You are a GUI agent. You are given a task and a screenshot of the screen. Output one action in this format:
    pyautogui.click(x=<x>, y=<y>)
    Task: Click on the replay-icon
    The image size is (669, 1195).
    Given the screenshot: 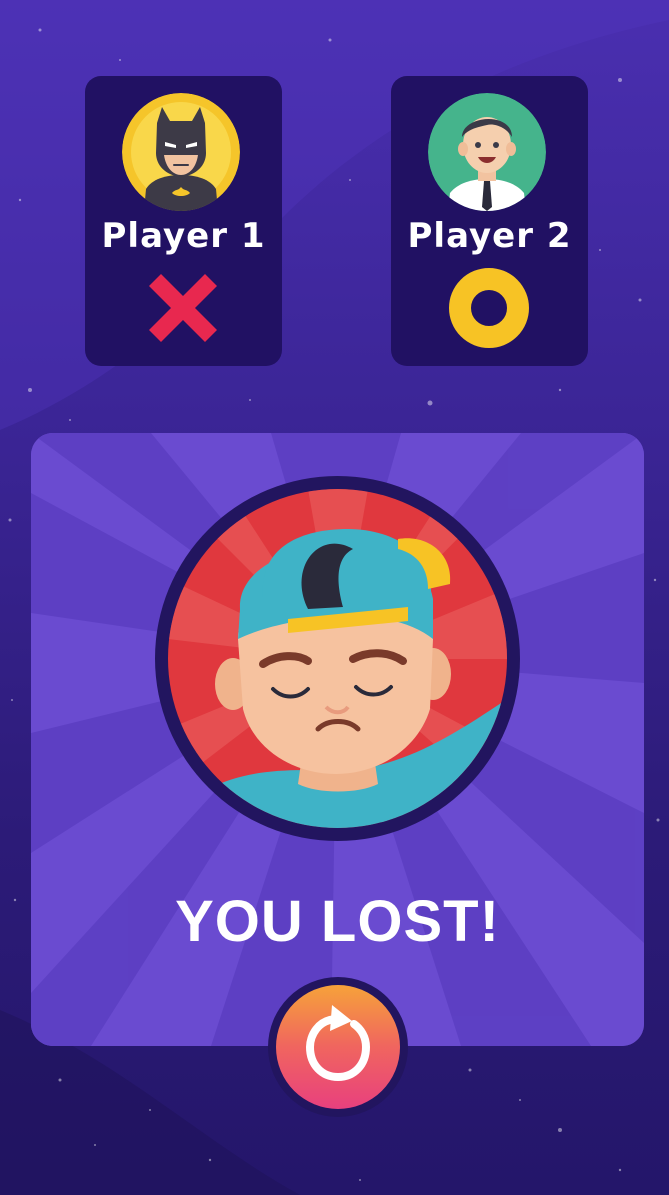 What is the action you would take?
    pyautogui.click(x=338, y=1043)
    